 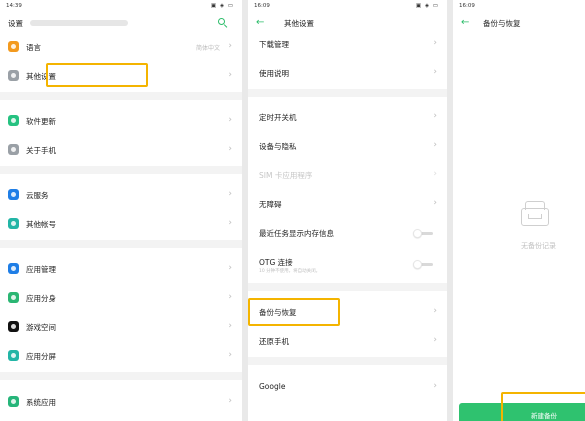 I want to click on settings-item-cloud-service: 云服务 ›, so click(x=121, y=195).